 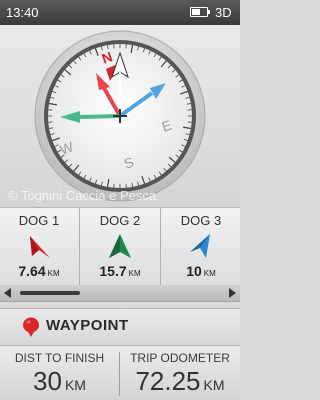 What do you see at coordinates (50, 293) in the screenshot?
I see `scroll-thumb` at bounding box center [50, 293].